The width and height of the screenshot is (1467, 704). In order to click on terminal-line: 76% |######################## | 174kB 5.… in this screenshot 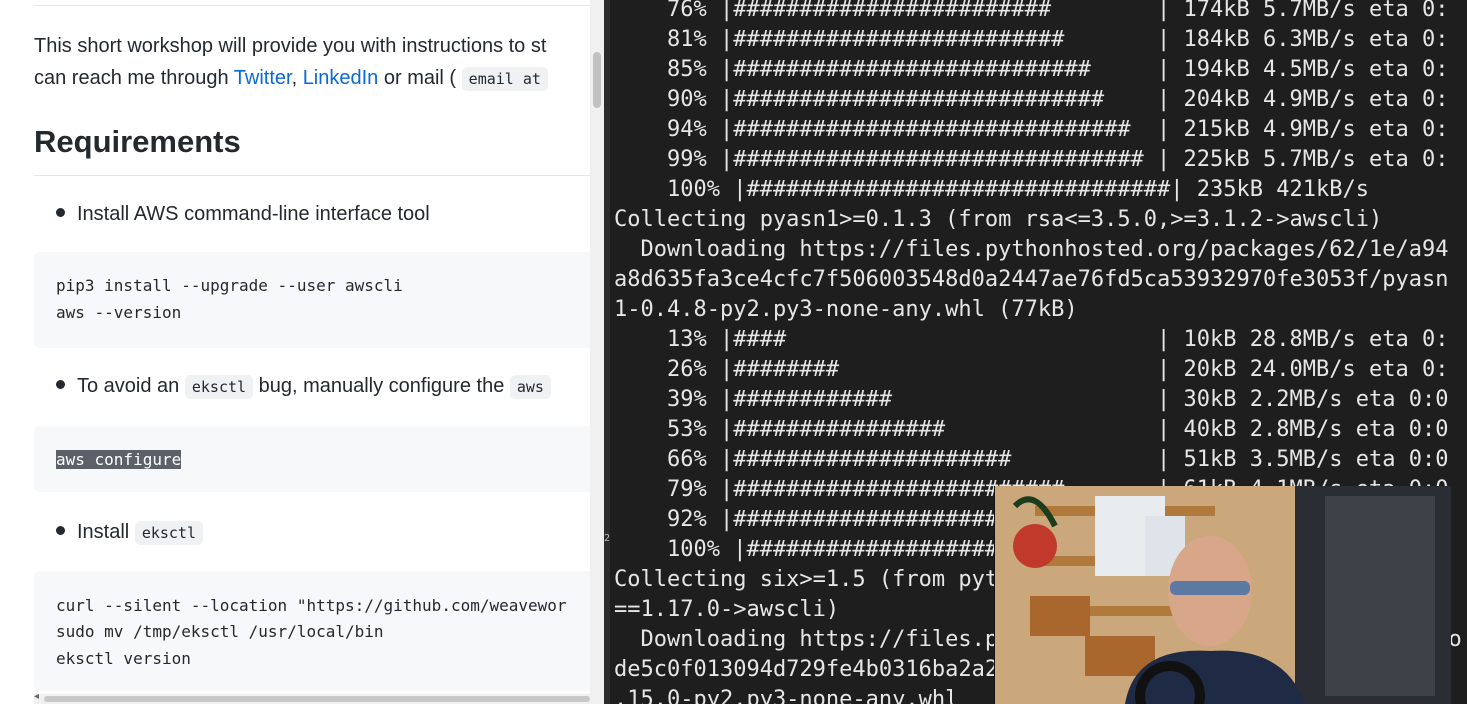, I will do `click(1031, 11)`.